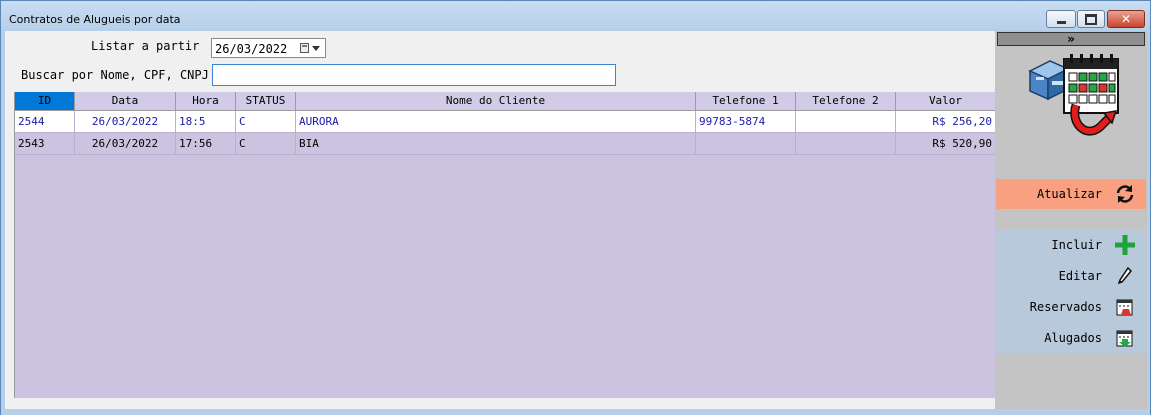 The width and height of the screenshot is (1151, 415). I want to click on cell-valor: R$ 256,20, so click(946, 121).